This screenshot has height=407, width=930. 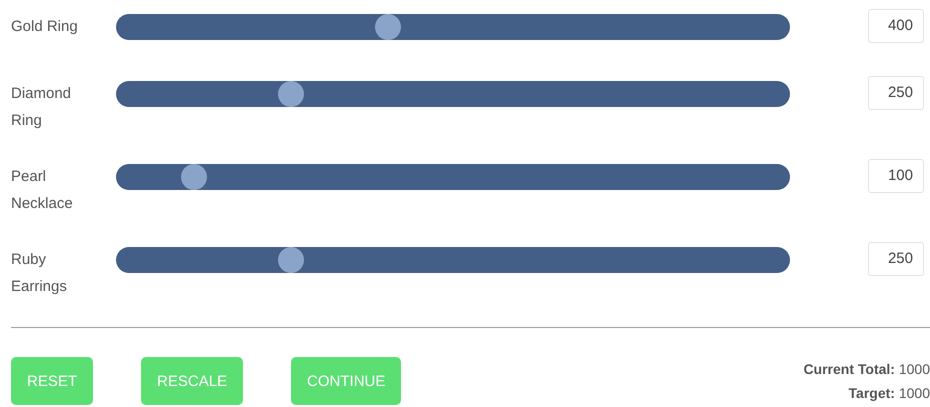 What do you see at coordinates (41, 107) in the screenshot?
I see `item-label: Diamond Ring` at bounding box center [41, 107].